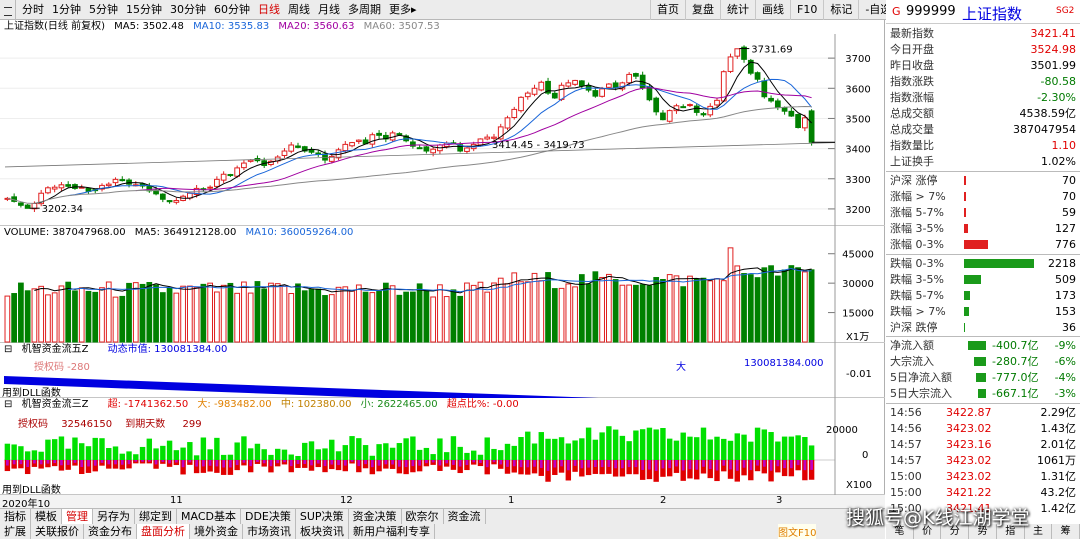 The width and height of the screenshot is (1080, 539). Describe the element at coordinates (1058, 81) in the screenshot. I see `quote-value: -80.58` at that location.